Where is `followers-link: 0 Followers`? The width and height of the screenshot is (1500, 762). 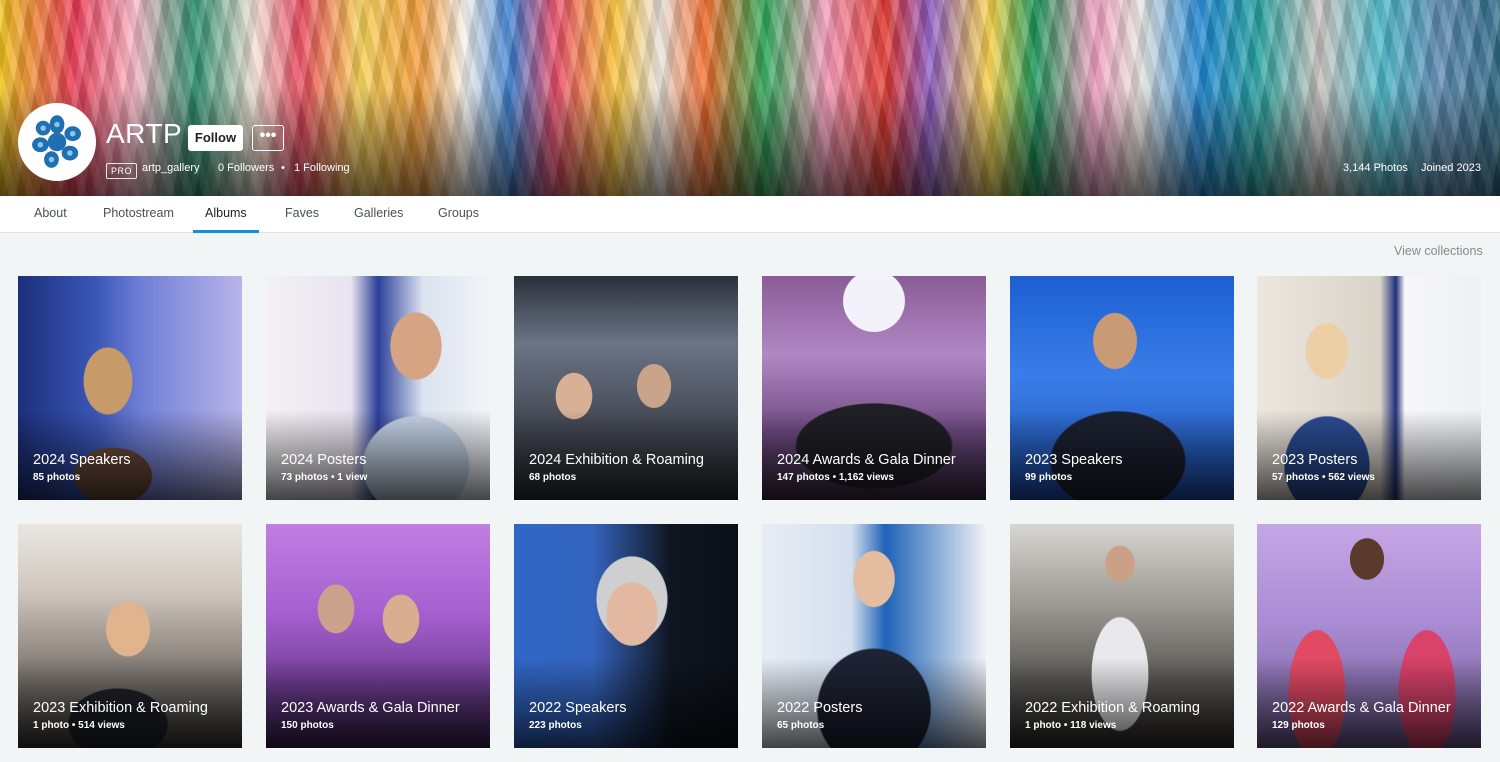
followers-link: 0 Followers is located at coordinates (246, 168).